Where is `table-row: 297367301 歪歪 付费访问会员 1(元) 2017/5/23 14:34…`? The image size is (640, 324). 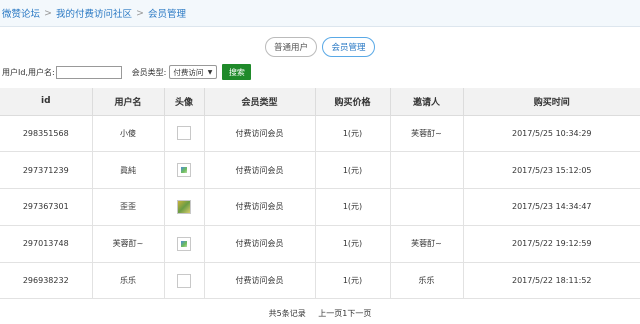 table-row: 297367301 歪歪 付费访问会员 1(元) 2017/5/23 14:34… is located at coordinates (320, 207).